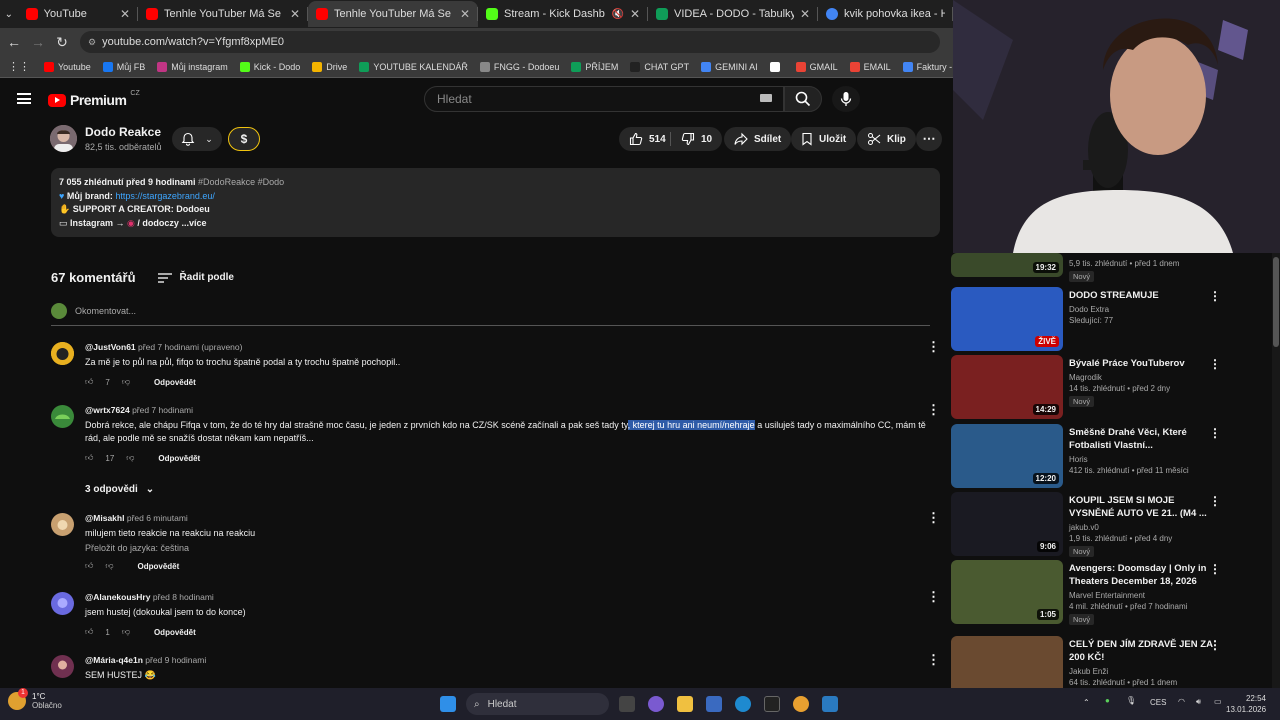  I want to click on share-button: Sdílet, so click(758, 139).